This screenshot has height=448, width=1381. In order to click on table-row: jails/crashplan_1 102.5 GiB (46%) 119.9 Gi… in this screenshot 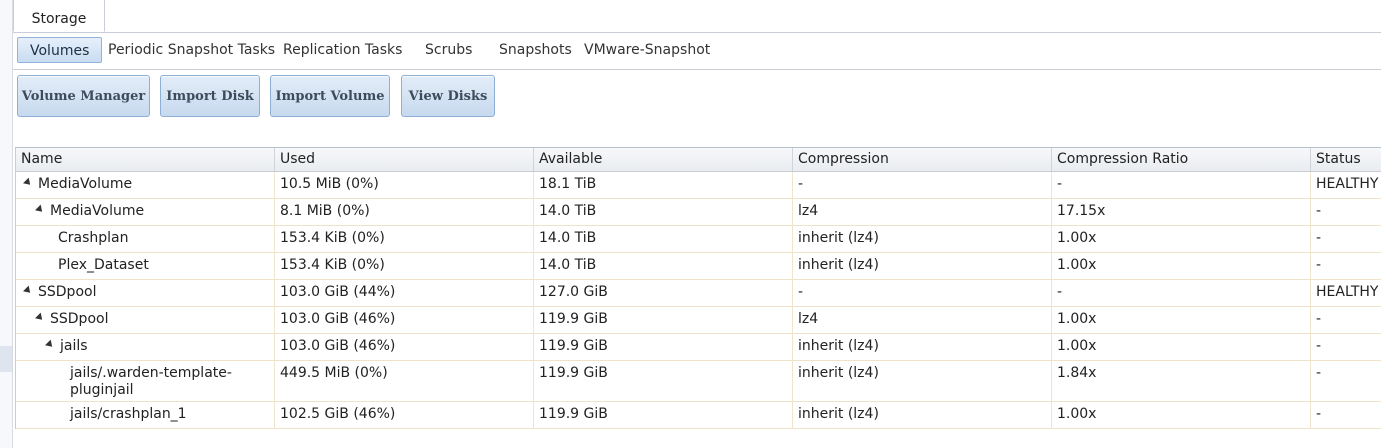, I will do `click(698, 415)`.